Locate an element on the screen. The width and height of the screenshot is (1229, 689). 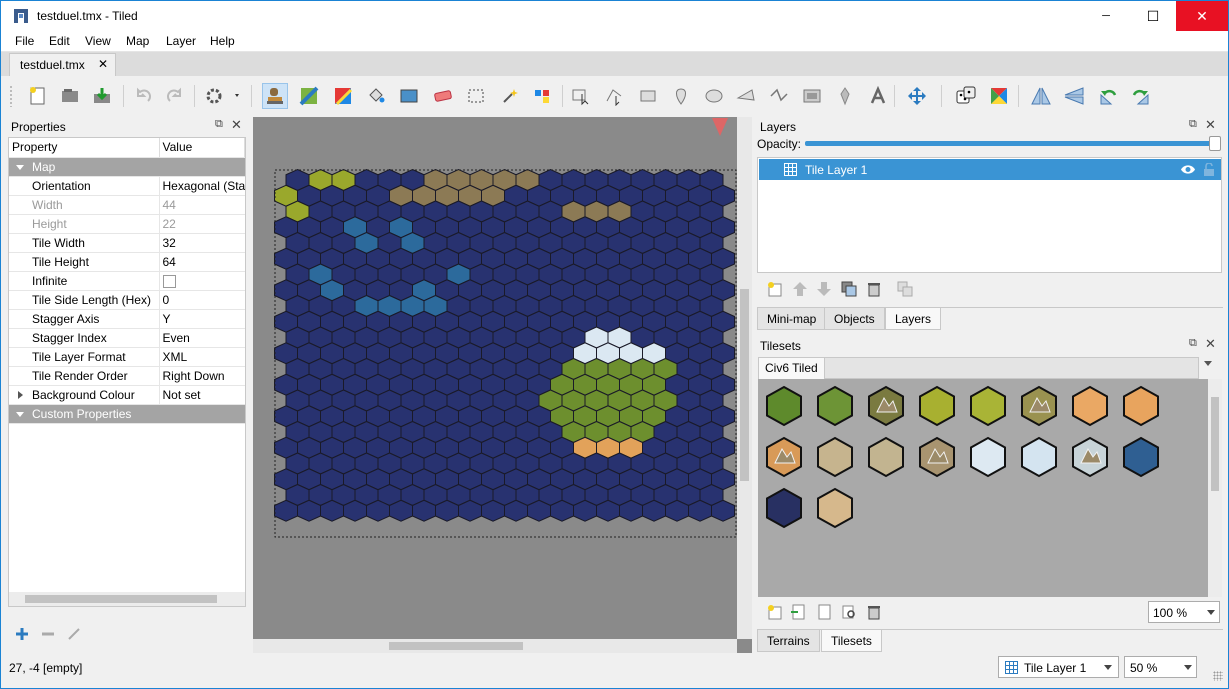
eye-visibility-icon is located at coordinates (1188, 169).